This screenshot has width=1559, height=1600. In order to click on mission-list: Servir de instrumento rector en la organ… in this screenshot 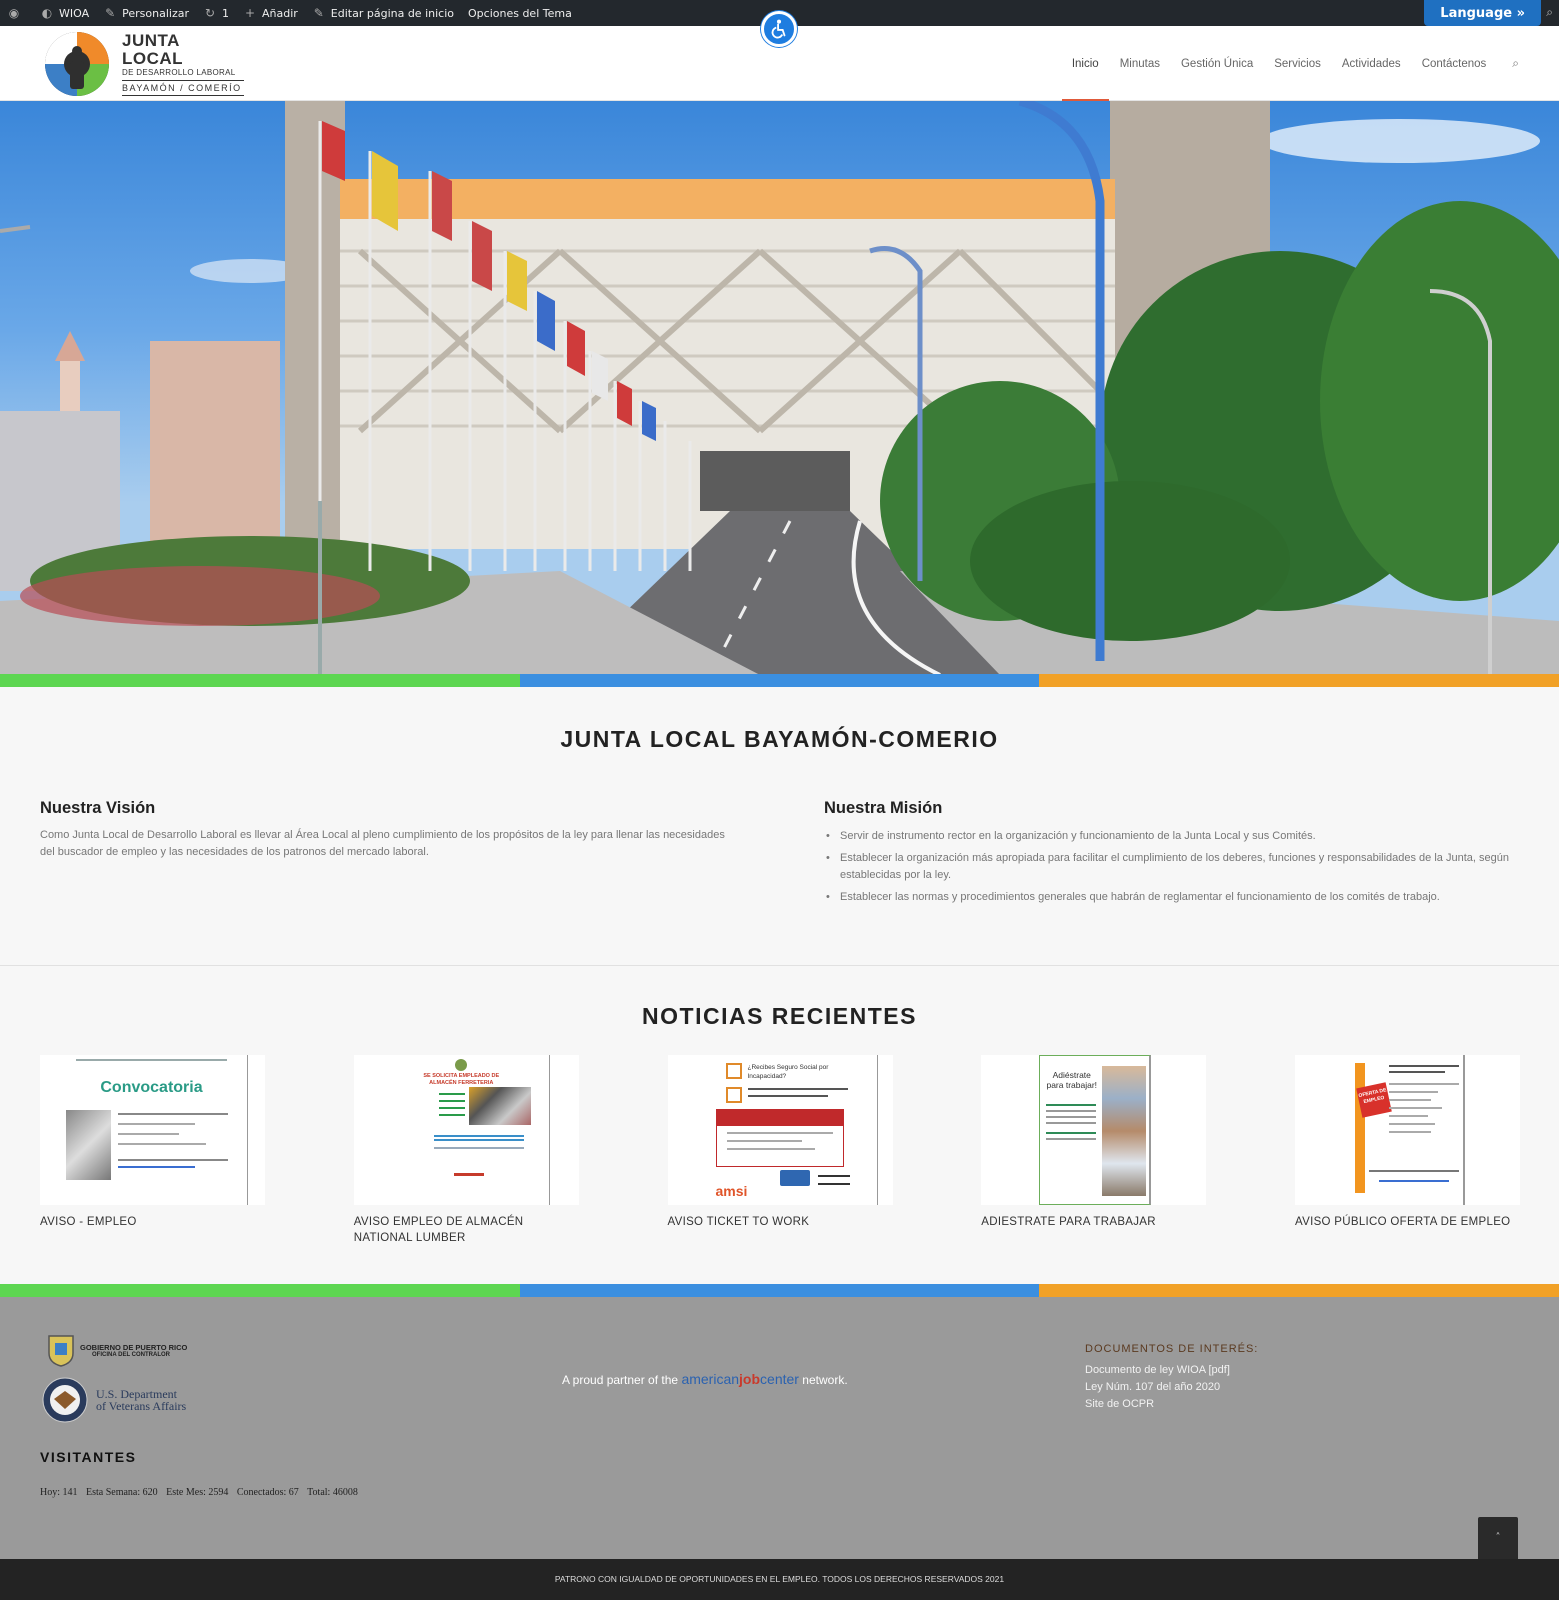, I will do `click(1169, 869)`.